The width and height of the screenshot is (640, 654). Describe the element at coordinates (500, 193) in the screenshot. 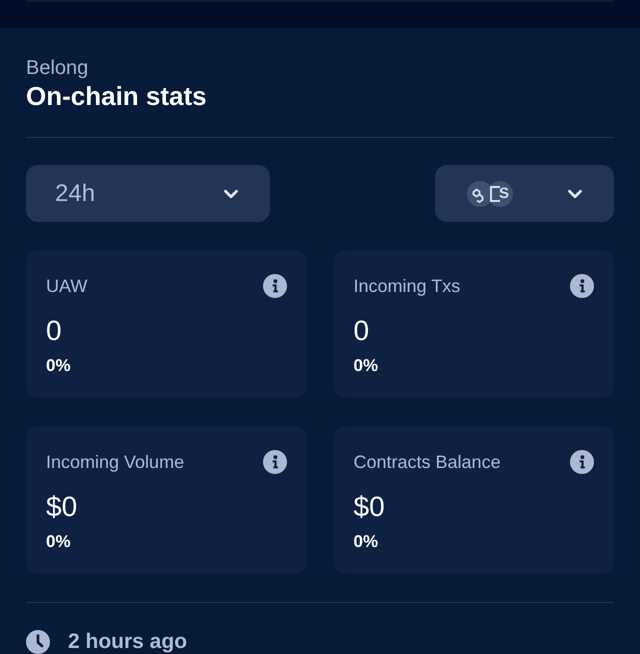

I see `token-logo-icon: S` at that location.